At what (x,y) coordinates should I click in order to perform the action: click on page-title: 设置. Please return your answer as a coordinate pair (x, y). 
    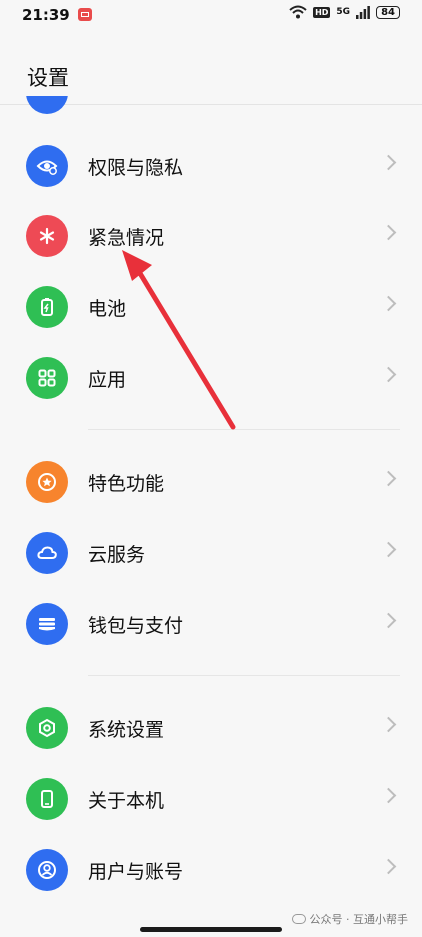
    Looking at the image, I should click on (48, 78).